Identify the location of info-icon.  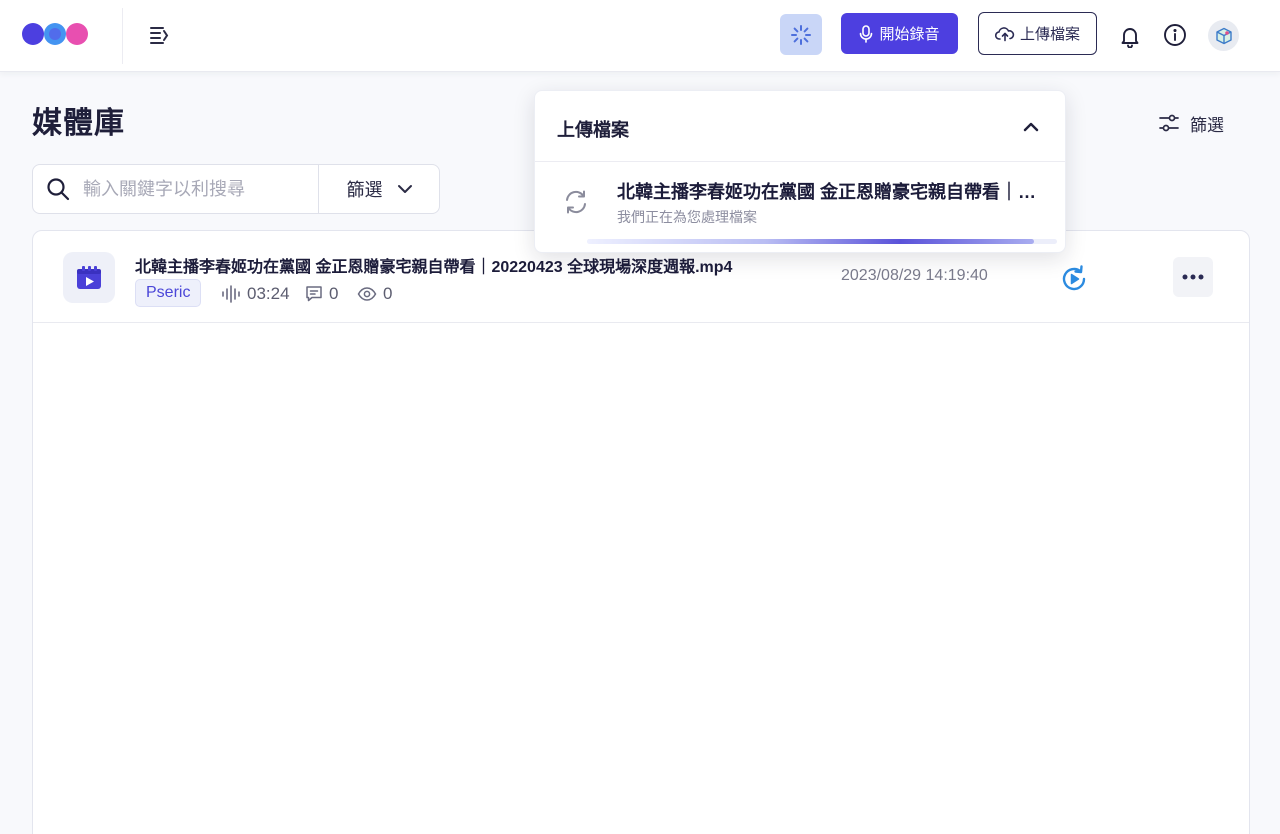
(1175, 35).